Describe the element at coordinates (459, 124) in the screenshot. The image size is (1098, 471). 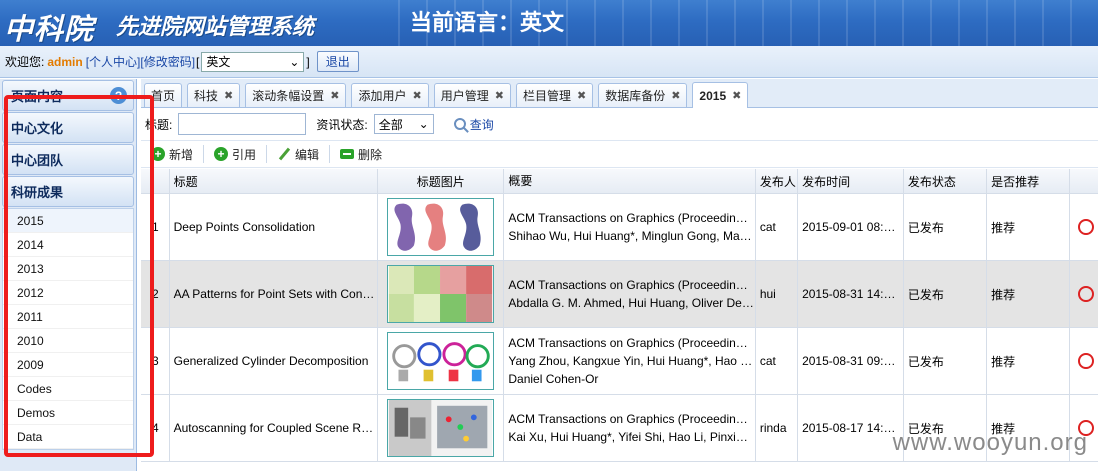
I see `search-icon` at that location.